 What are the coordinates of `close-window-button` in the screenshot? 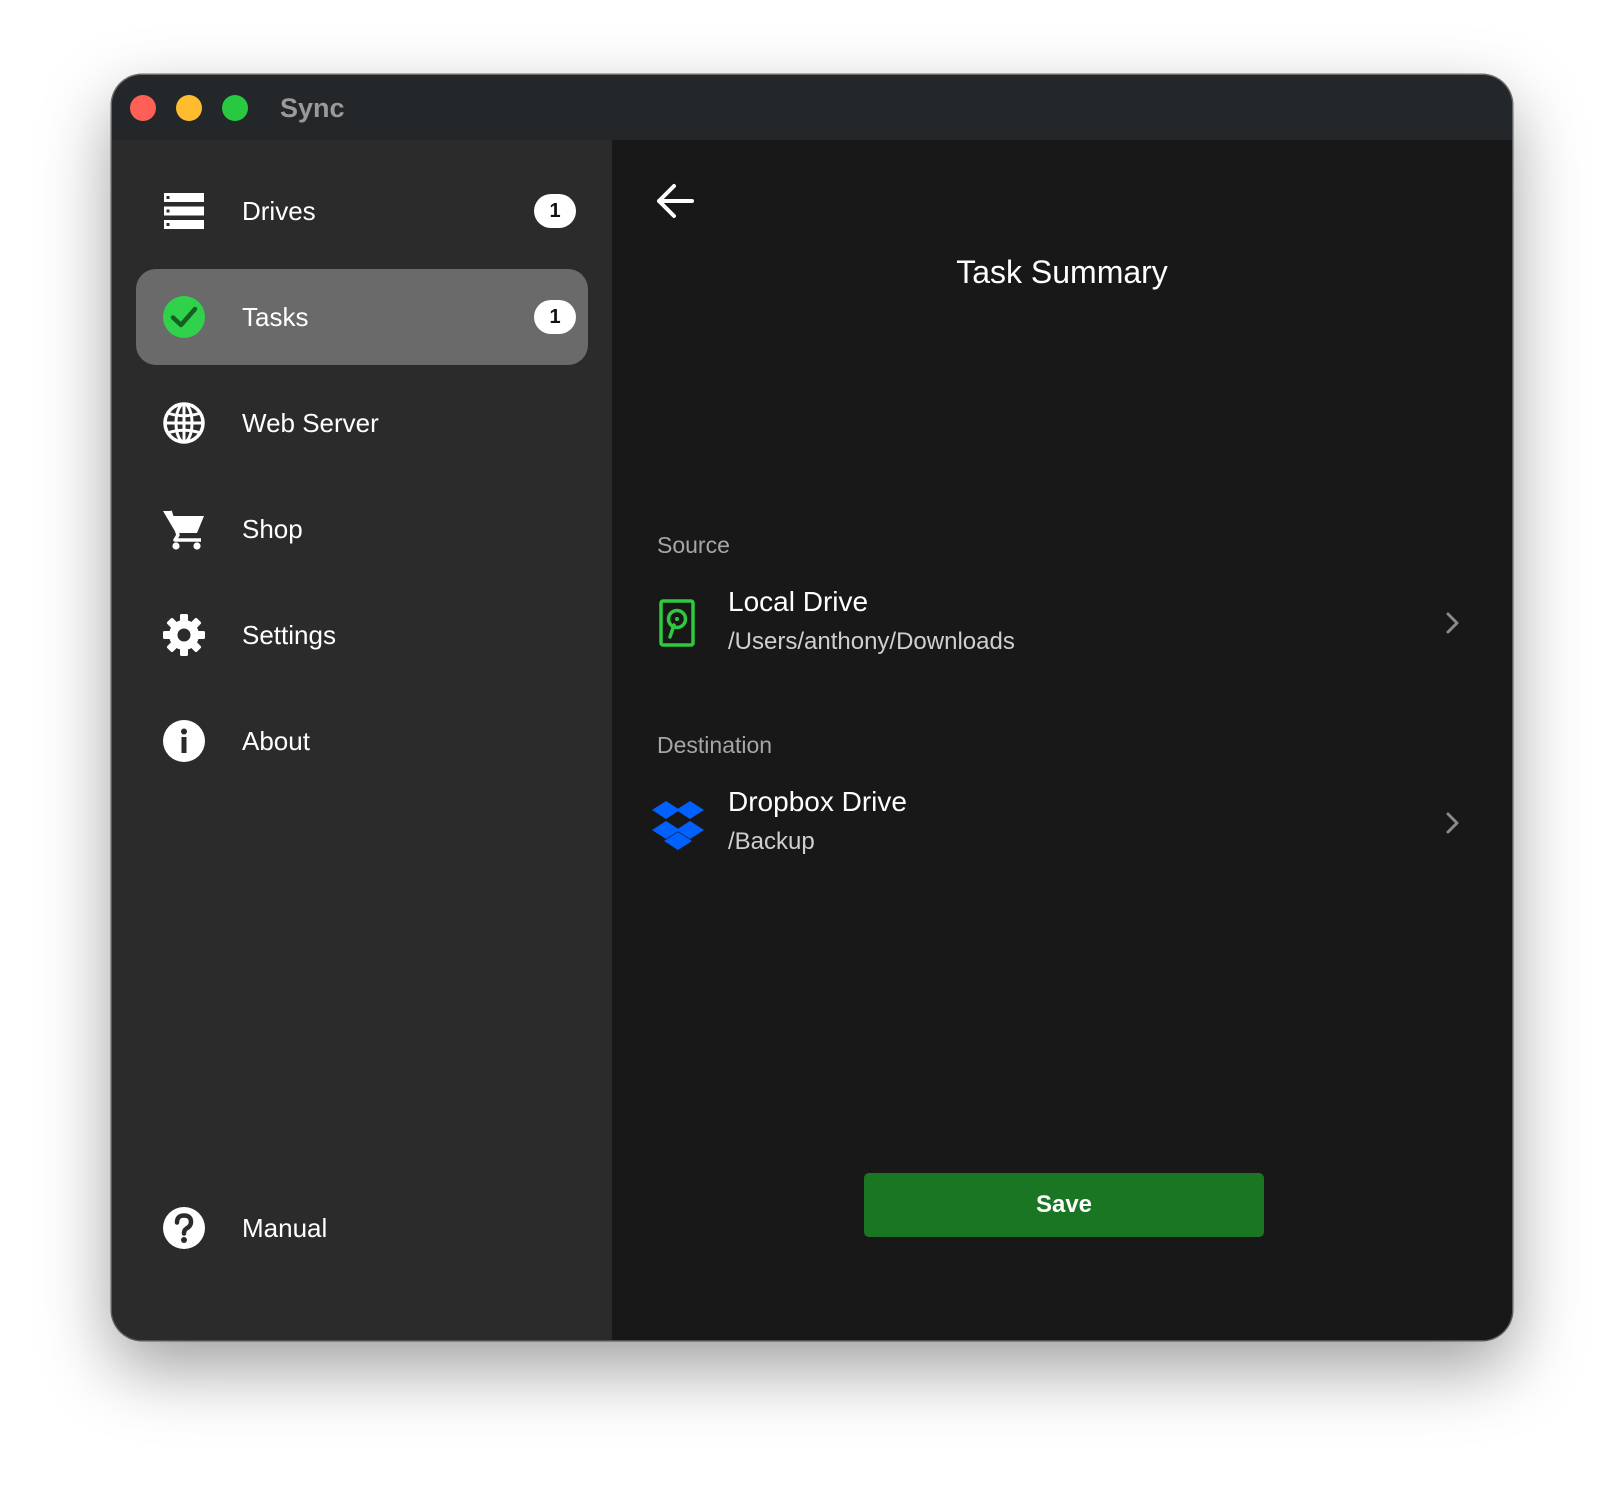 It's located at (143, 108).